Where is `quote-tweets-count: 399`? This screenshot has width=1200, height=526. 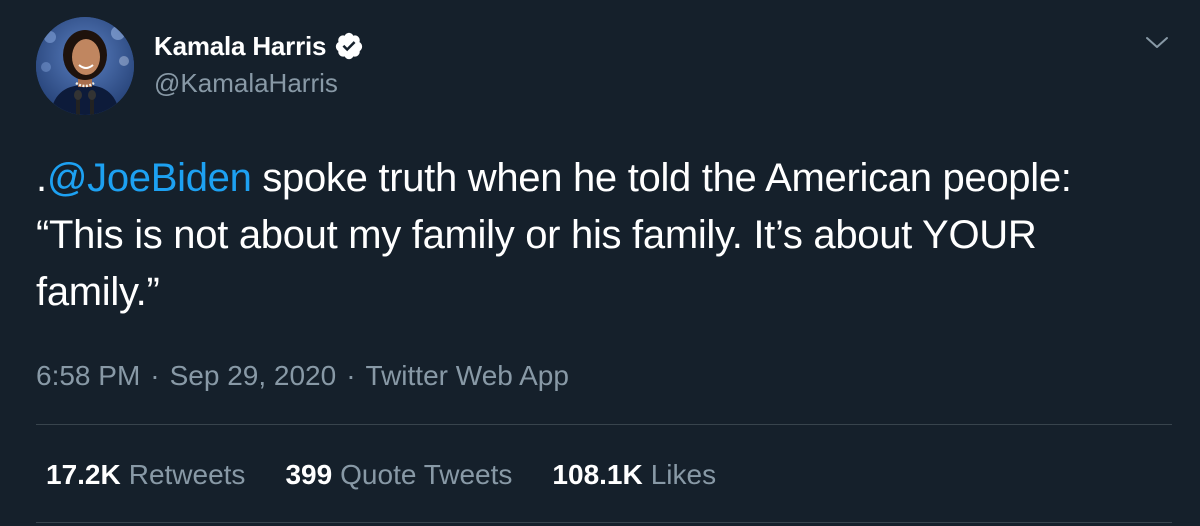 quote-tweets-count: 399 is located at coordinates (309, 474).